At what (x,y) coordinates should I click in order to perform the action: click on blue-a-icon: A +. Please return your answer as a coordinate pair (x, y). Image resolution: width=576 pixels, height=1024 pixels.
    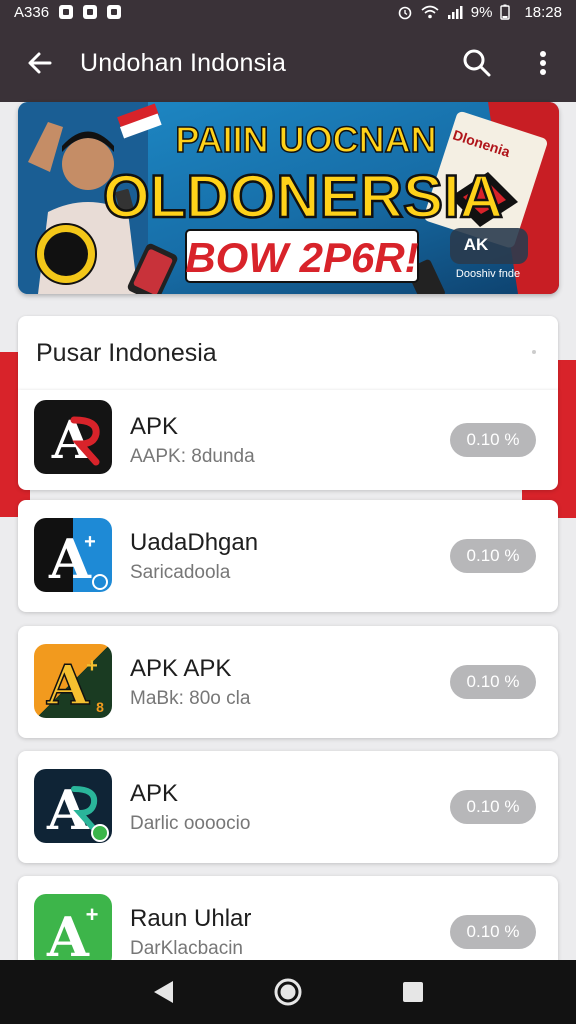
    Looking at the image, I should click on (73, 555).